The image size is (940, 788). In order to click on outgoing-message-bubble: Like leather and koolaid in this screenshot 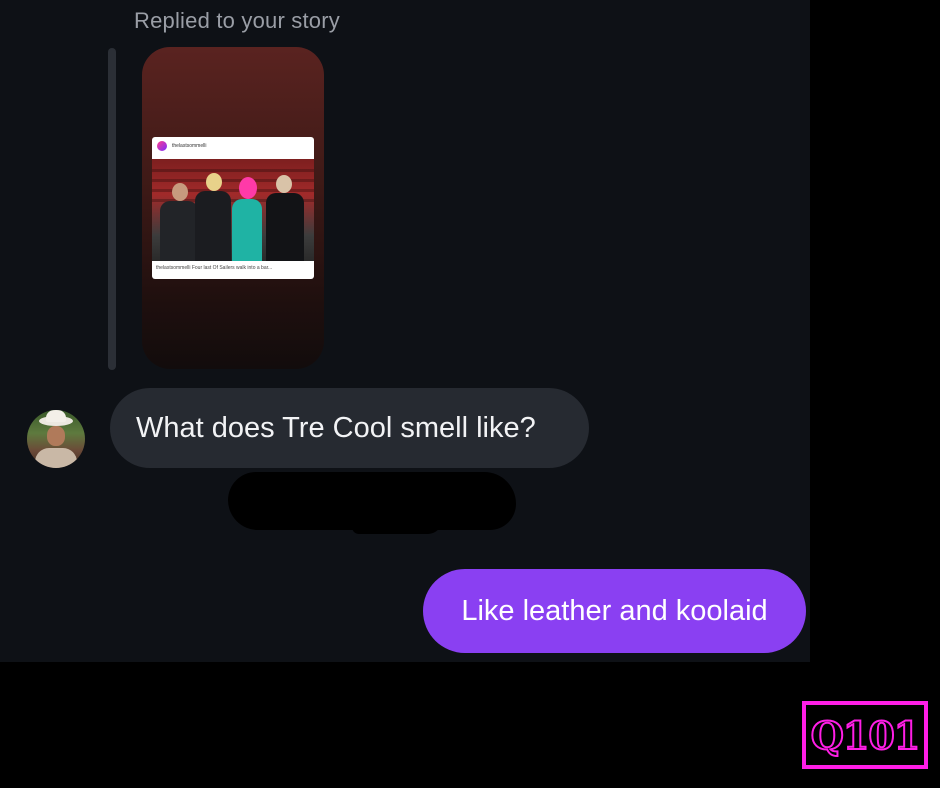, I will do `click(614, 611)`.